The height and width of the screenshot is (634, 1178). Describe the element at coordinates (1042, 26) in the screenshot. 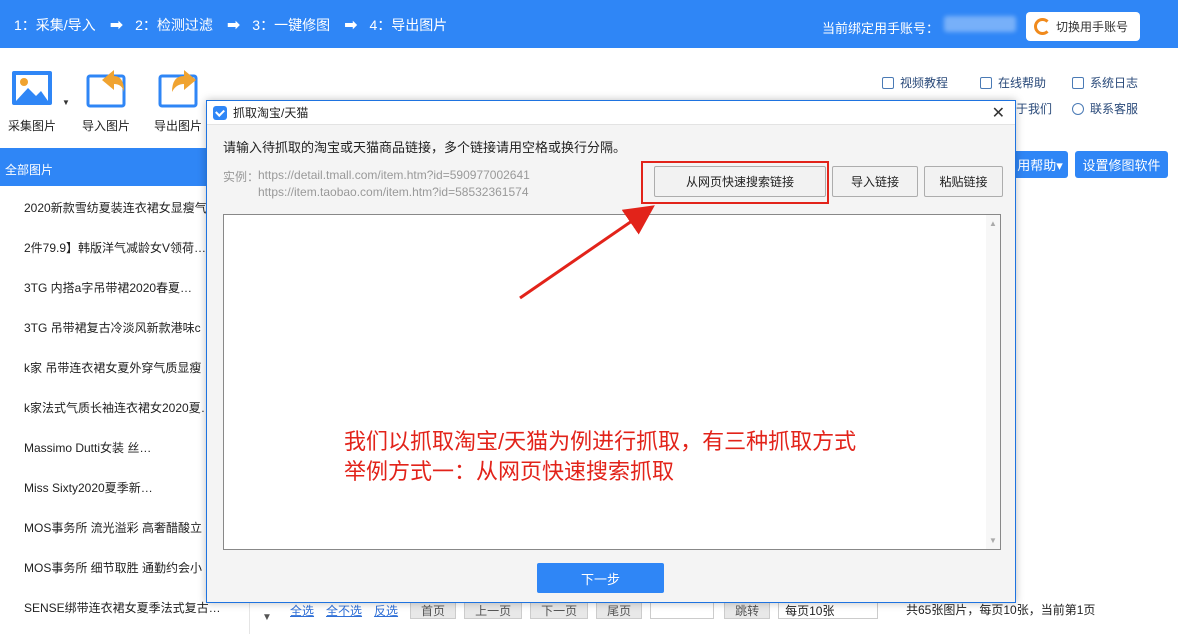

I see `refresh-icon` at that location.